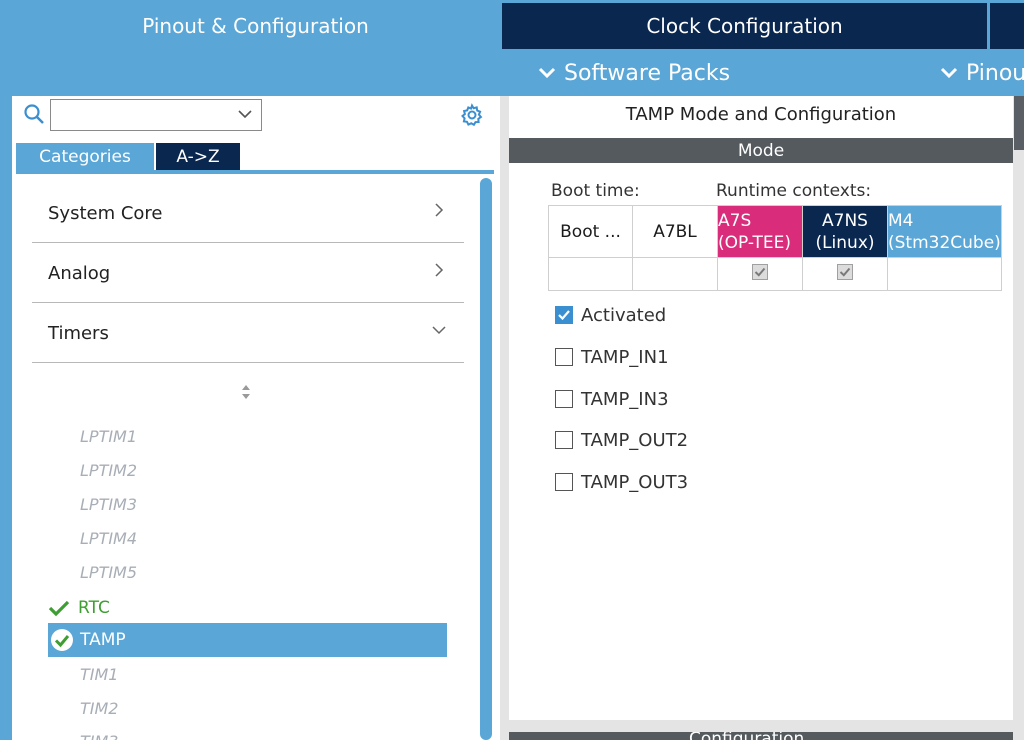 This screenshot has width=1024, height=740. Describe the element at coordinates (59, 608) in the screenshot. I see `check-icon` at that location.